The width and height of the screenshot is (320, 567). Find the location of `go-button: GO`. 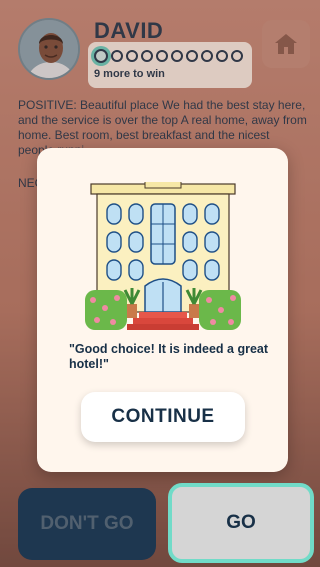

go-button: GO is located at coordinates (241, 523).